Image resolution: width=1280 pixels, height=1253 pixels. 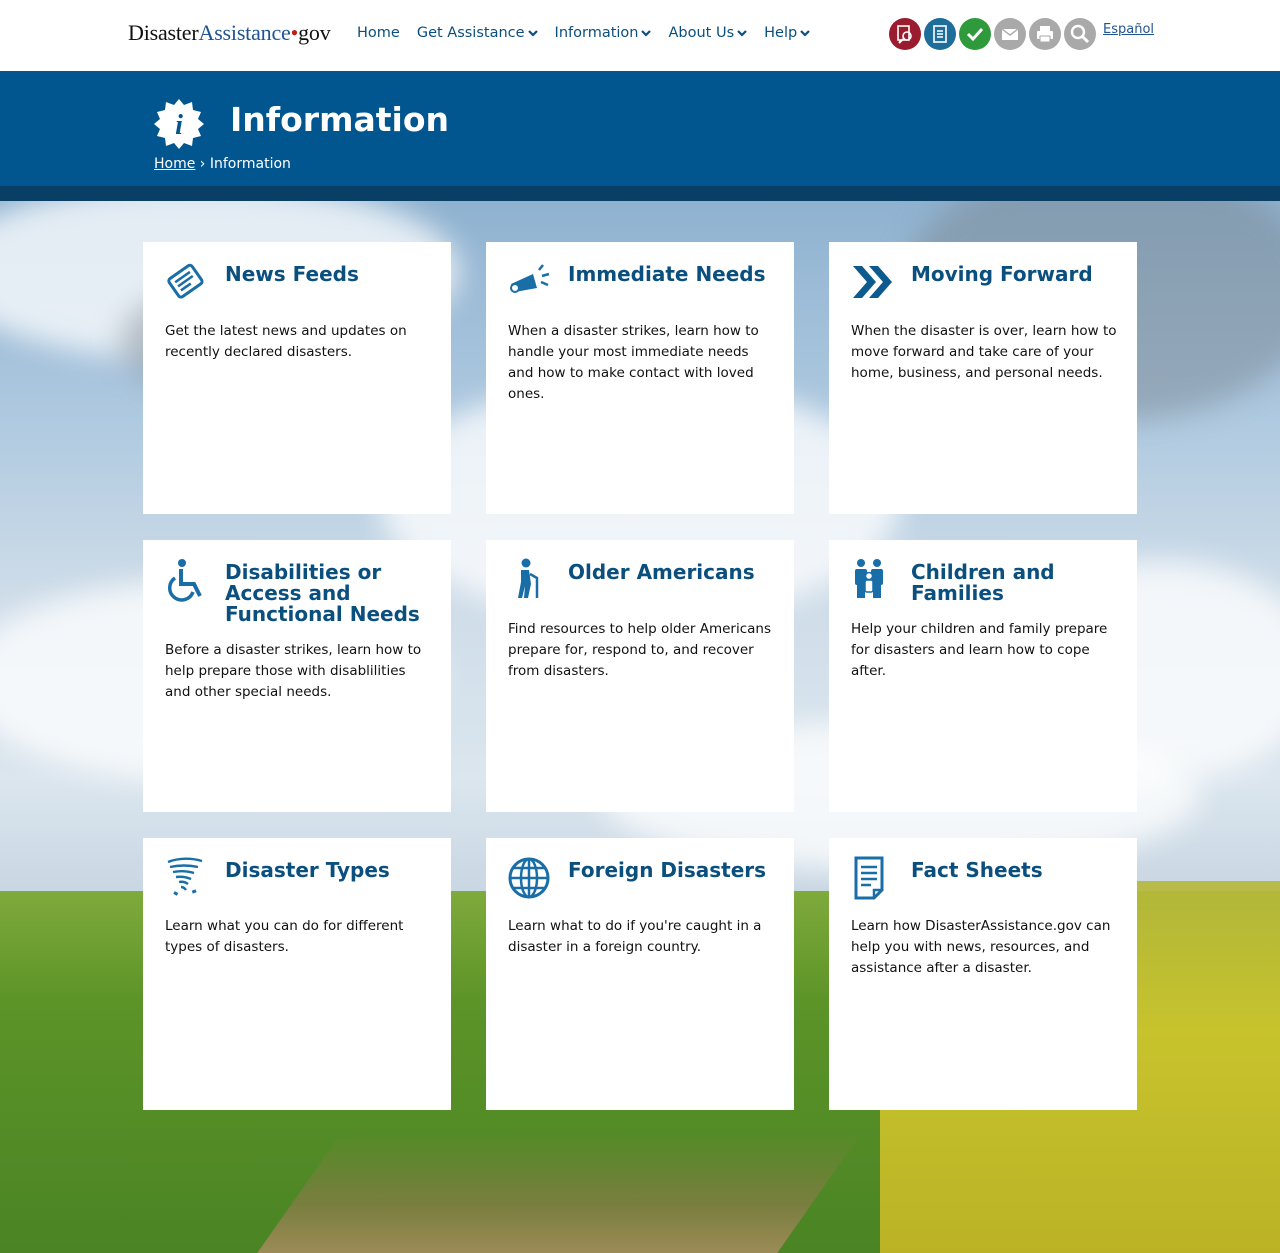 What do you see at coordinates (872, 282) in the screenshot?
I see `double-chevron-icon` at bounding box center [872, 282].